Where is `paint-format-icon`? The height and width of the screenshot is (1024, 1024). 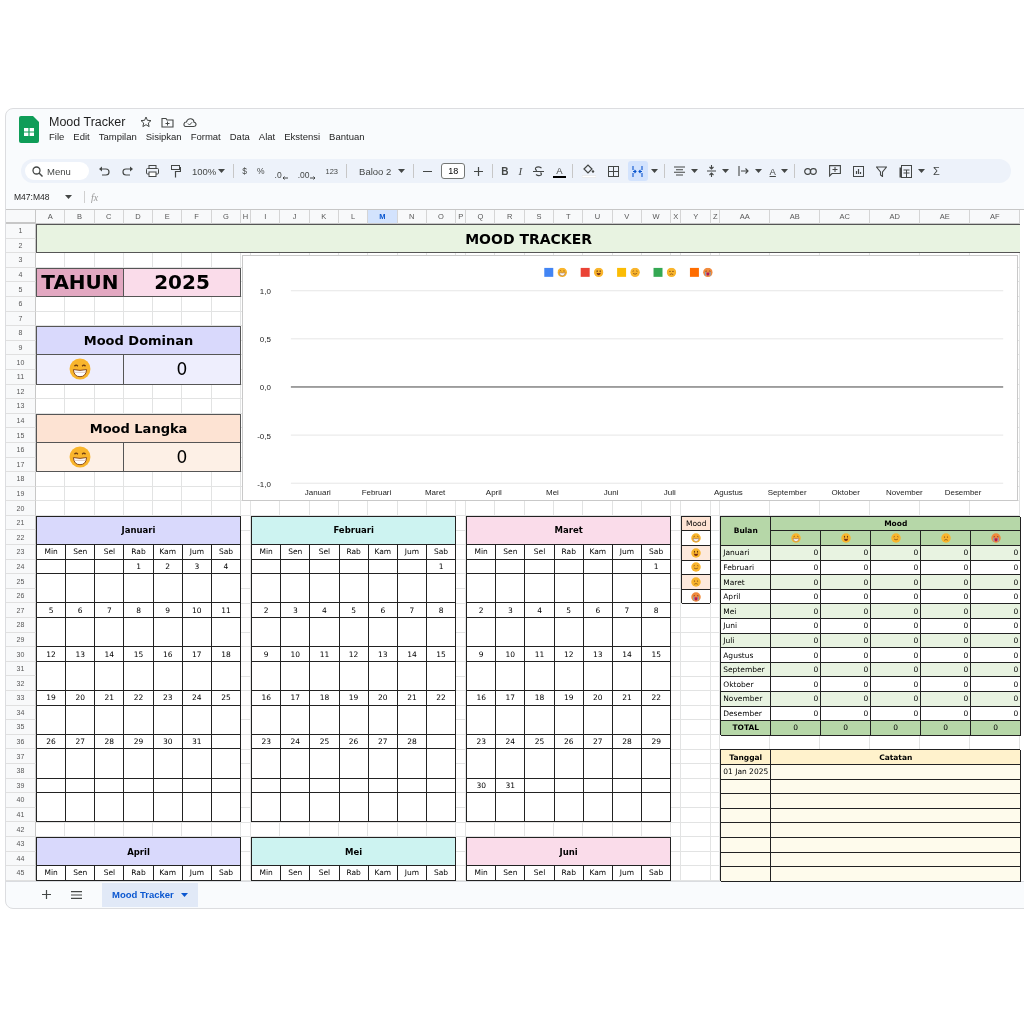 paint-format-icon is located at coordinates (176, 171).